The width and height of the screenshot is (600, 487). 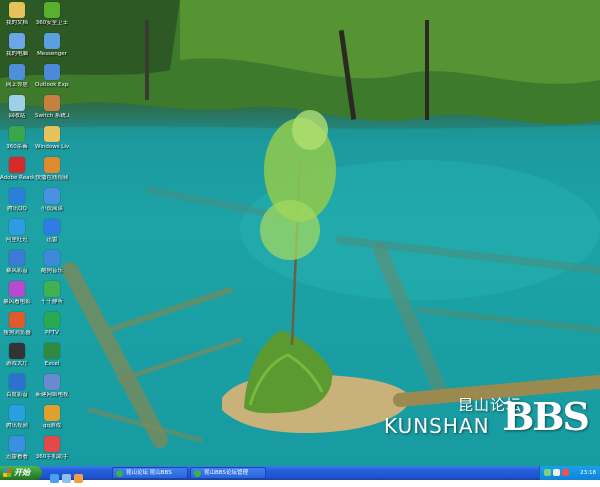 What do you see at coordinates (52, 364) in the screenshot?
I see `desktop-icon-label: Excel` at bounding box center [52, 364].